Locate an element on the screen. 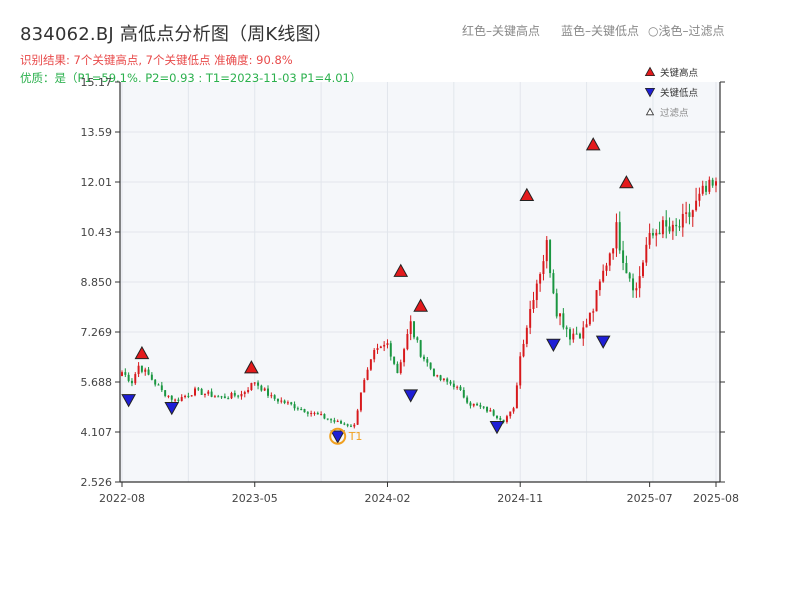  y-tick-label: 10.43 is located at coordinates (97, 232).